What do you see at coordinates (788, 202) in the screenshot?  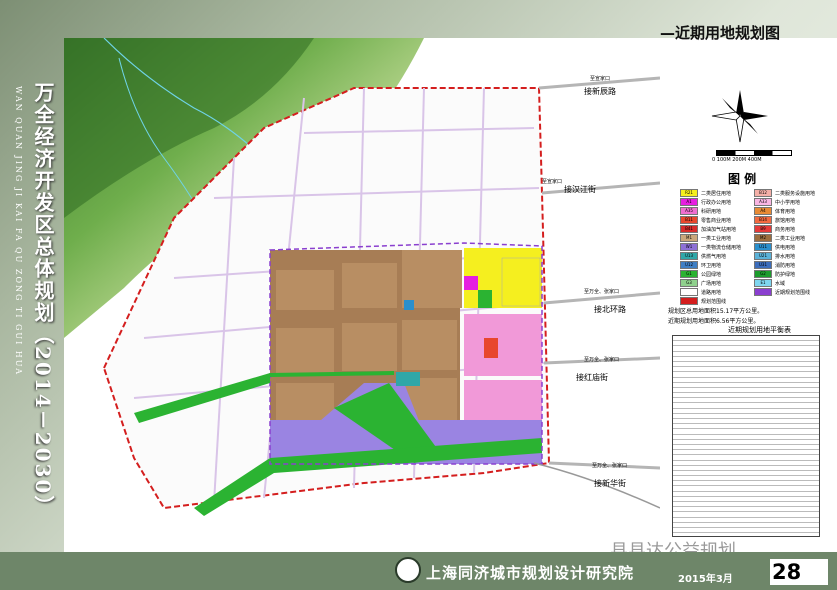 I see `legend-label: 中小学用地` at bounding box center [788, 202].